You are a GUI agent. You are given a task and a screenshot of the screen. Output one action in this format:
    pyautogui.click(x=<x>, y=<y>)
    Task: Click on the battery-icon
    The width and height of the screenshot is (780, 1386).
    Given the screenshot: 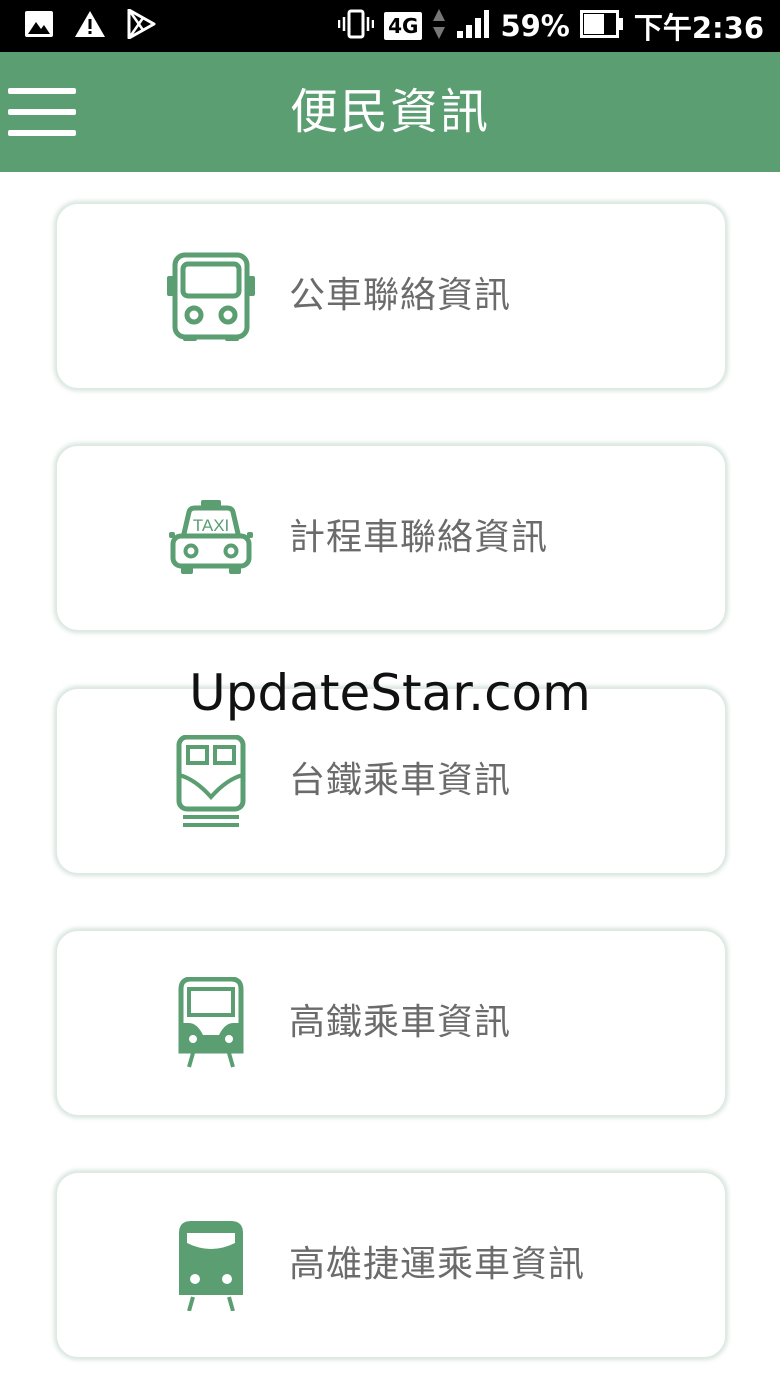 What is the action you would take?
    pyautogui.click(x=601, y=26)
    